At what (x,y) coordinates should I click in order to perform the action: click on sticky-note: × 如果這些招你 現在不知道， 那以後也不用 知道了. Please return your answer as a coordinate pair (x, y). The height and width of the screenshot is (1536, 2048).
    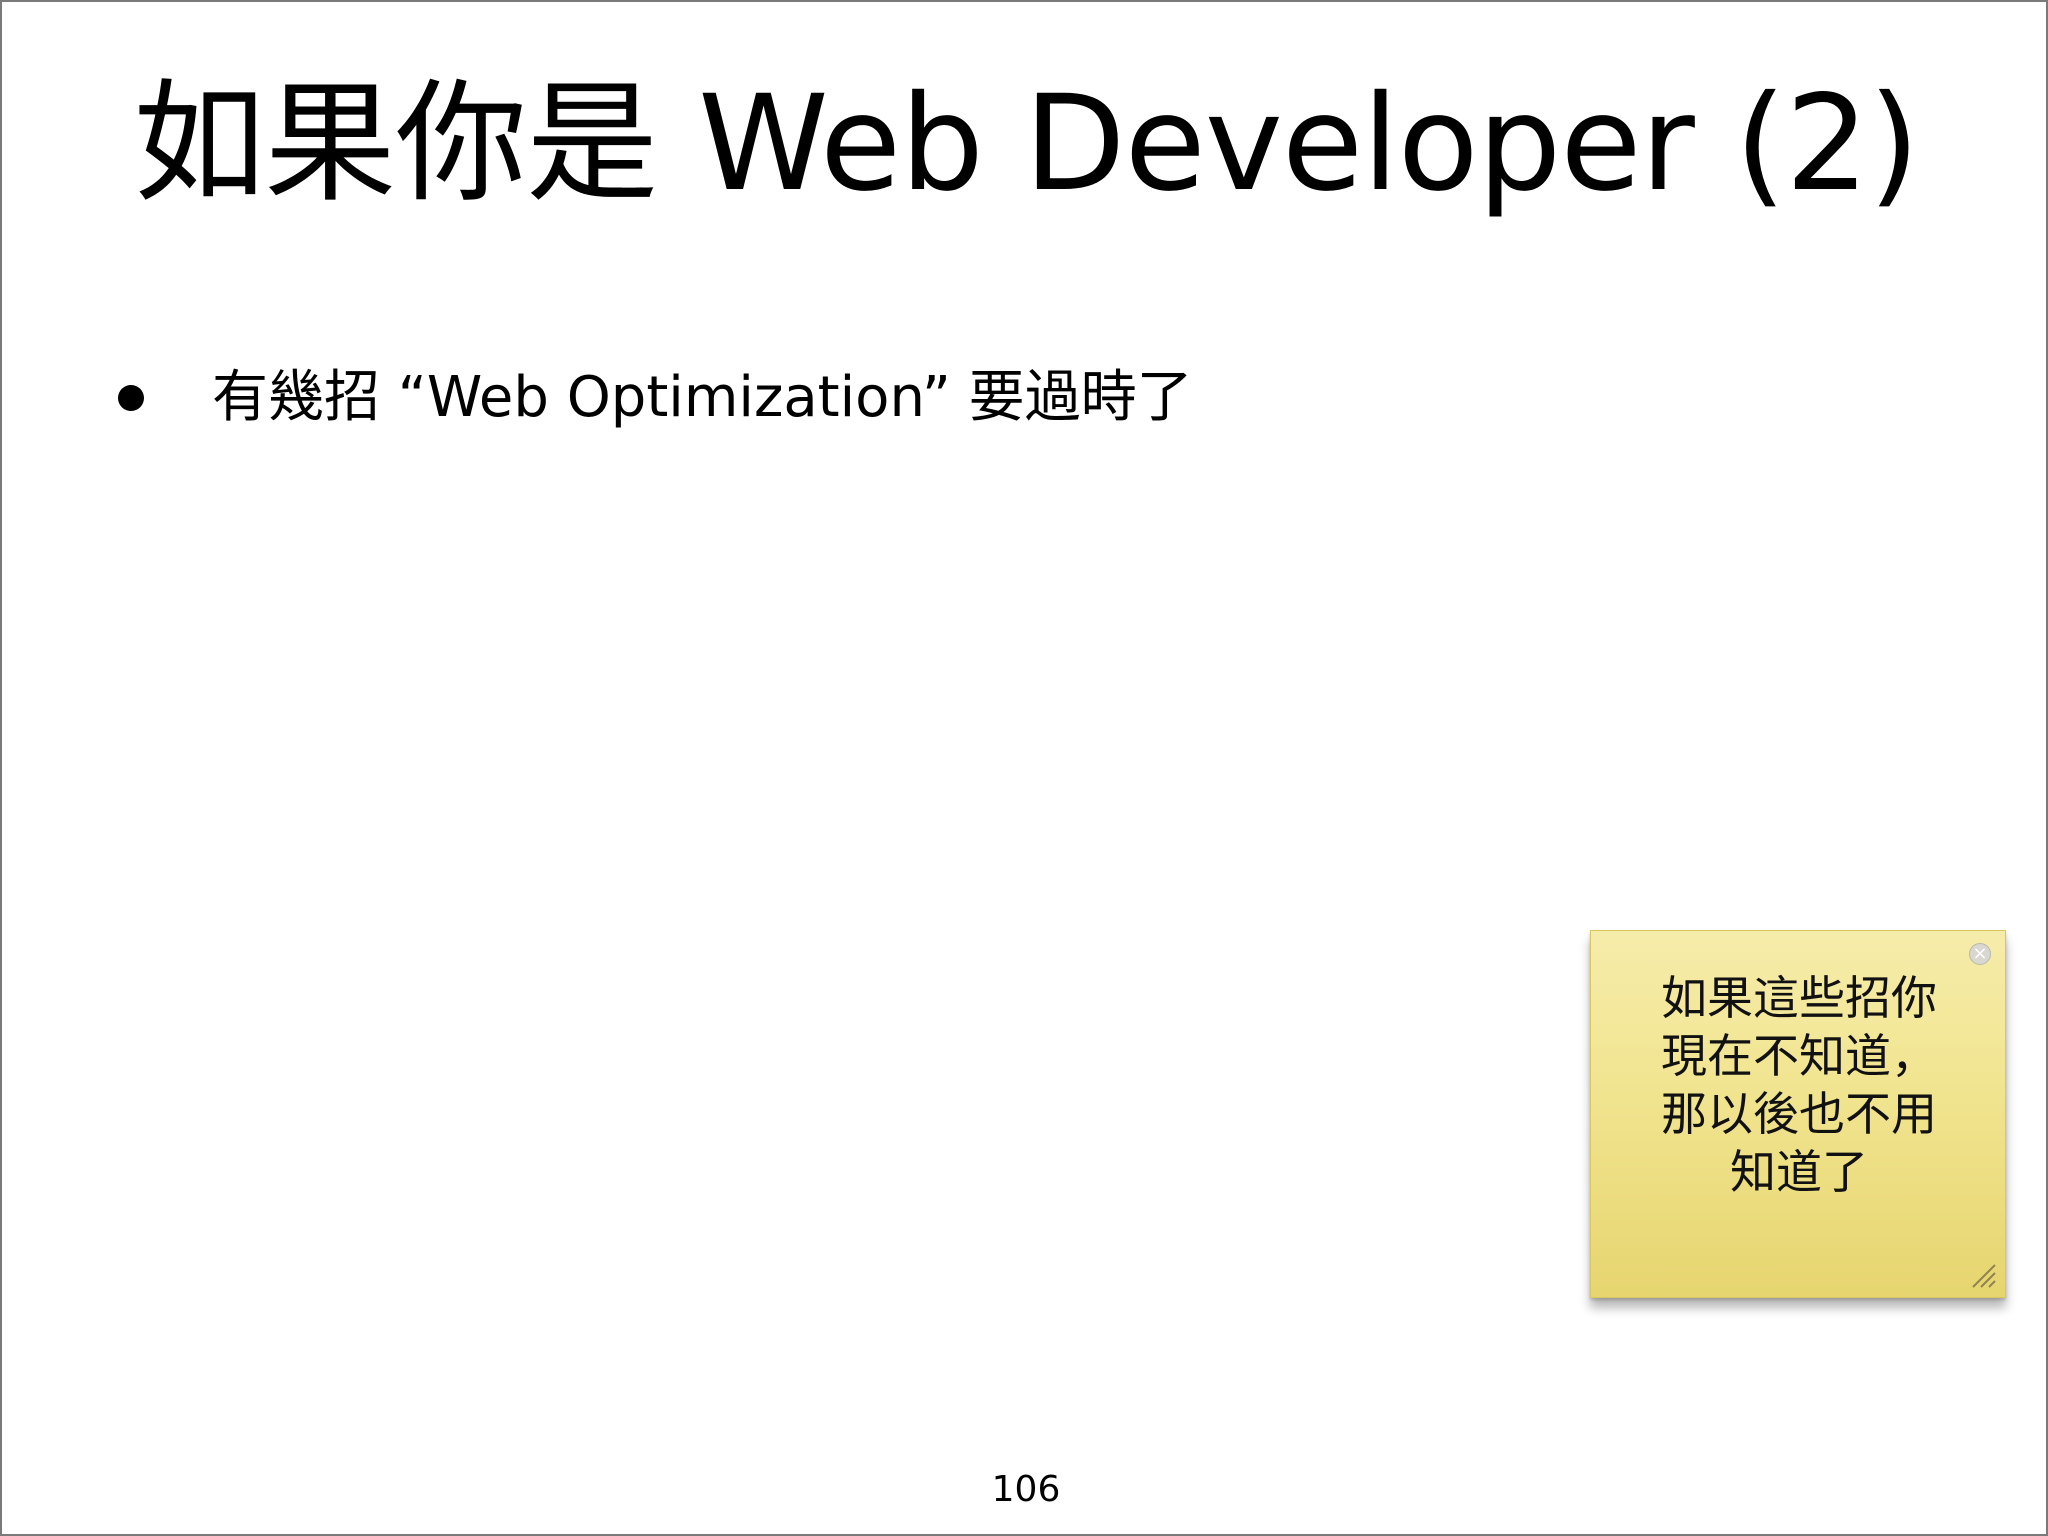
    Looking at the image, I should click on (1798, 1114).